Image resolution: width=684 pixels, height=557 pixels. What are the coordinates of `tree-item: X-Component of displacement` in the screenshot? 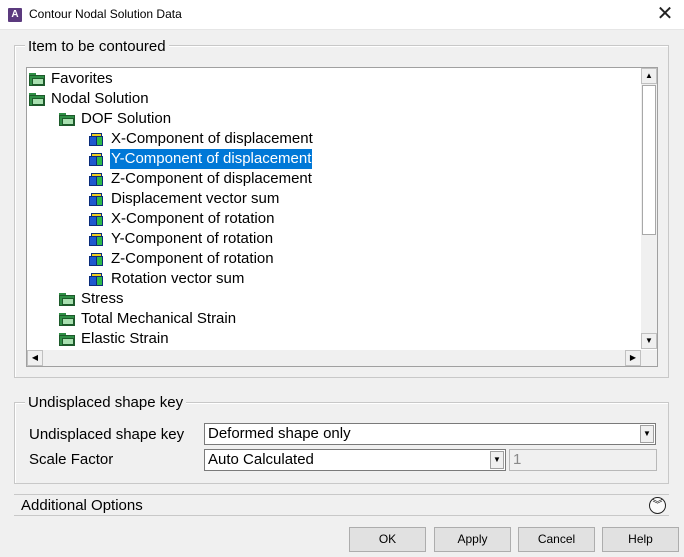 It's located at (201, 139).